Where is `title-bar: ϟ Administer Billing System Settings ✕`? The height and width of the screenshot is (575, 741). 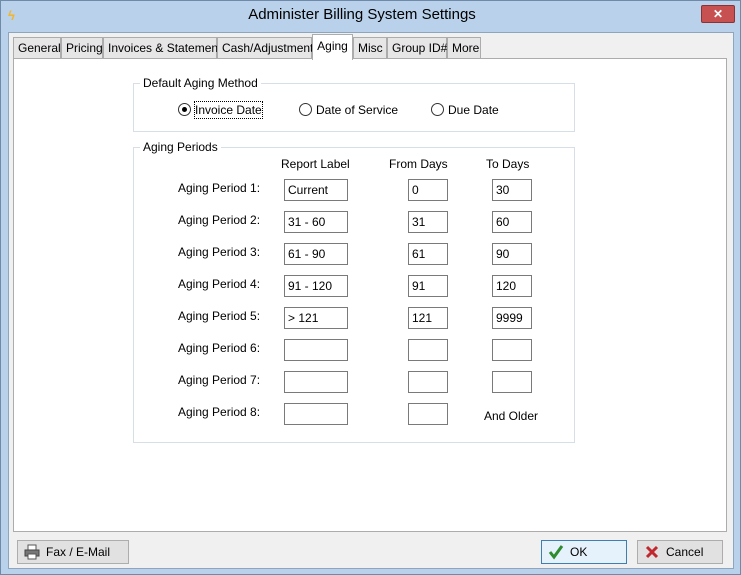 title-bar: ϟ Administer Billing System Settings ✕ is located at coordinates (370, 16).